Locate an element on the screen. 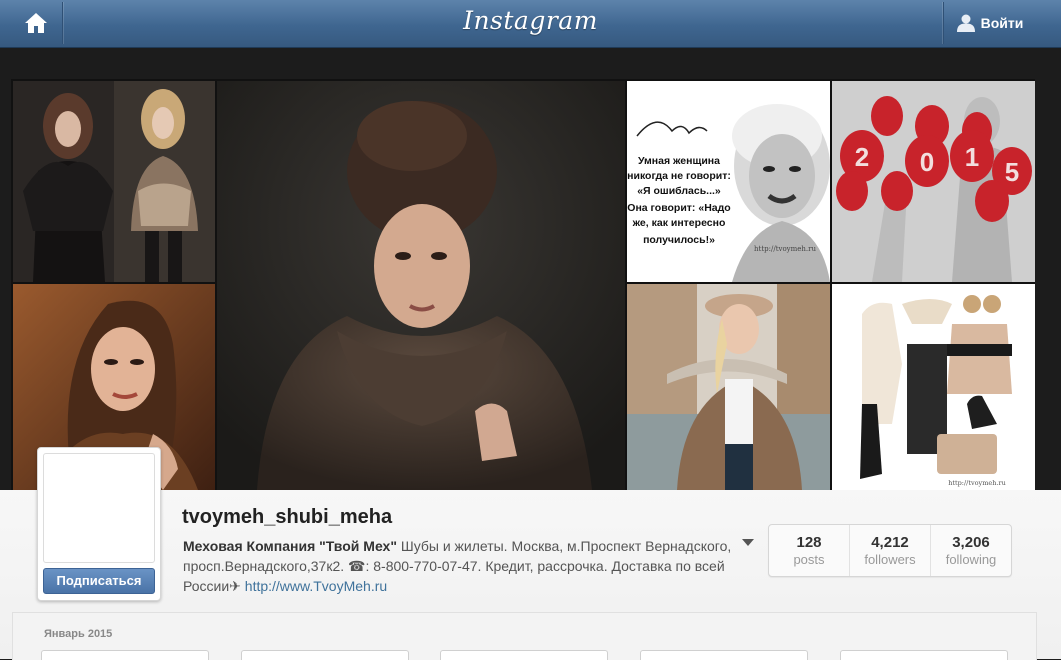 This screenshot has height=660, width=1061. user-icon is located at coordinates (965, 23).